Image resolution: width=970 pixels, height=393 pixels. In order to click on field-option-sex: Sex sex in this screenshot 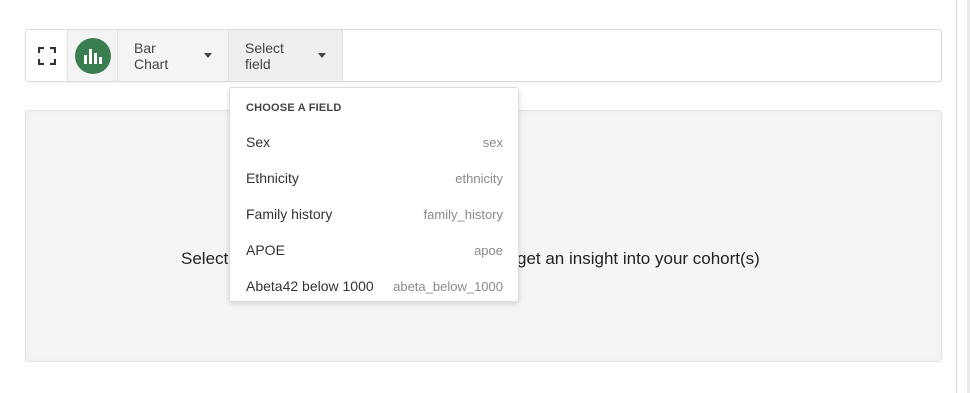, I will do `click(374, 142)`.